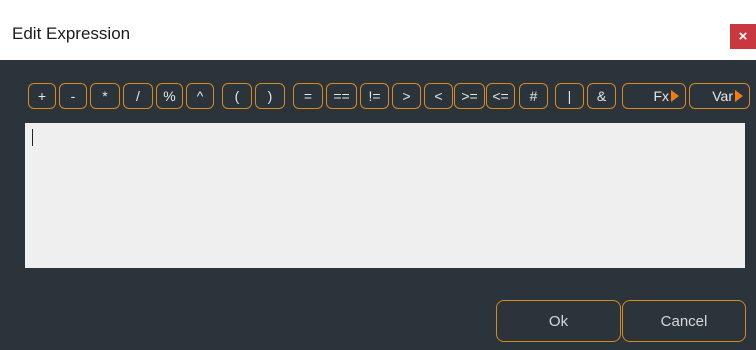 The width and height of the screenshot is (756, 350). I want to click on greater-button: >, so click(406, 96).